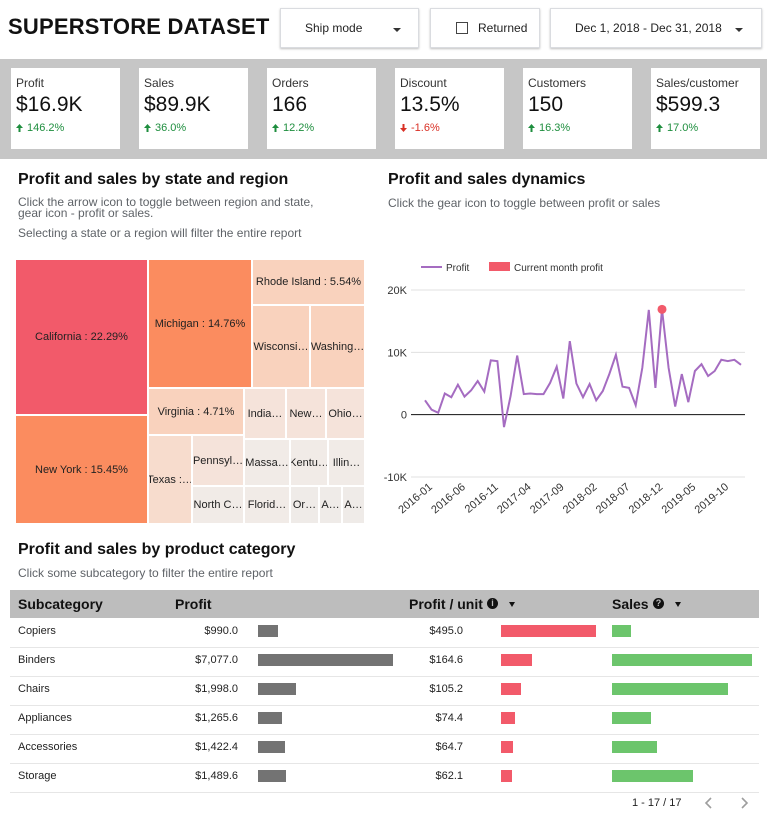 The image size is (767, 821). What do you see at coordinates (709, 803) in the screenshot?
I see `chevron-left-icon` at bounding box center [709, 803].